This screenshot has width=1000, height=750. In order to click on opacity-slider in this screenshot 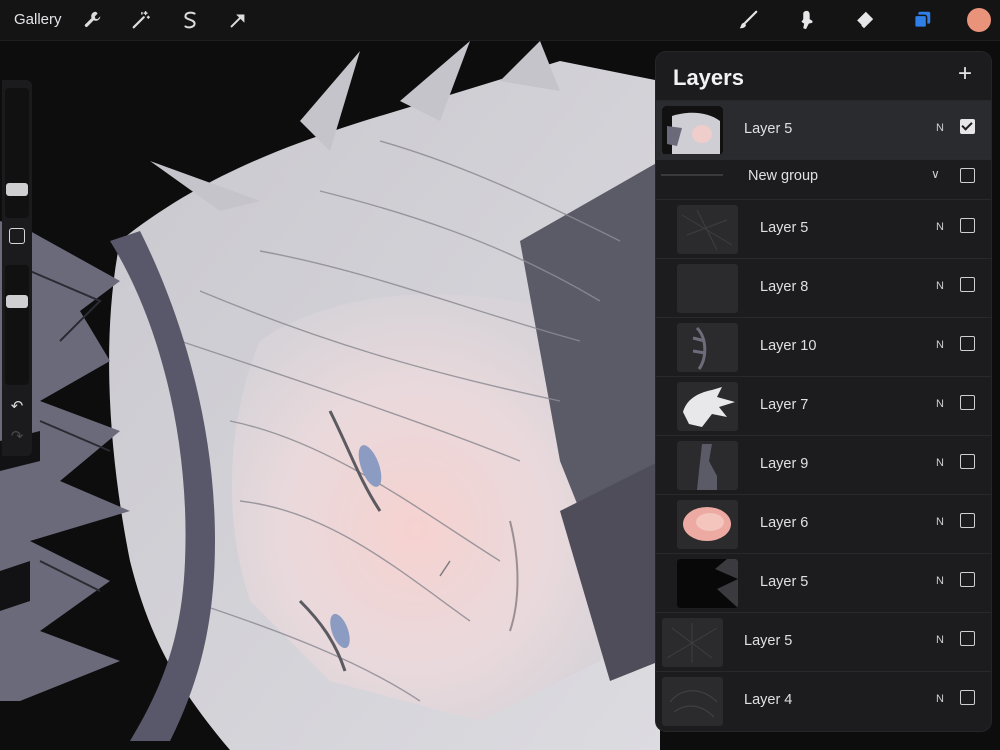, I will do `click(17, 325)`.